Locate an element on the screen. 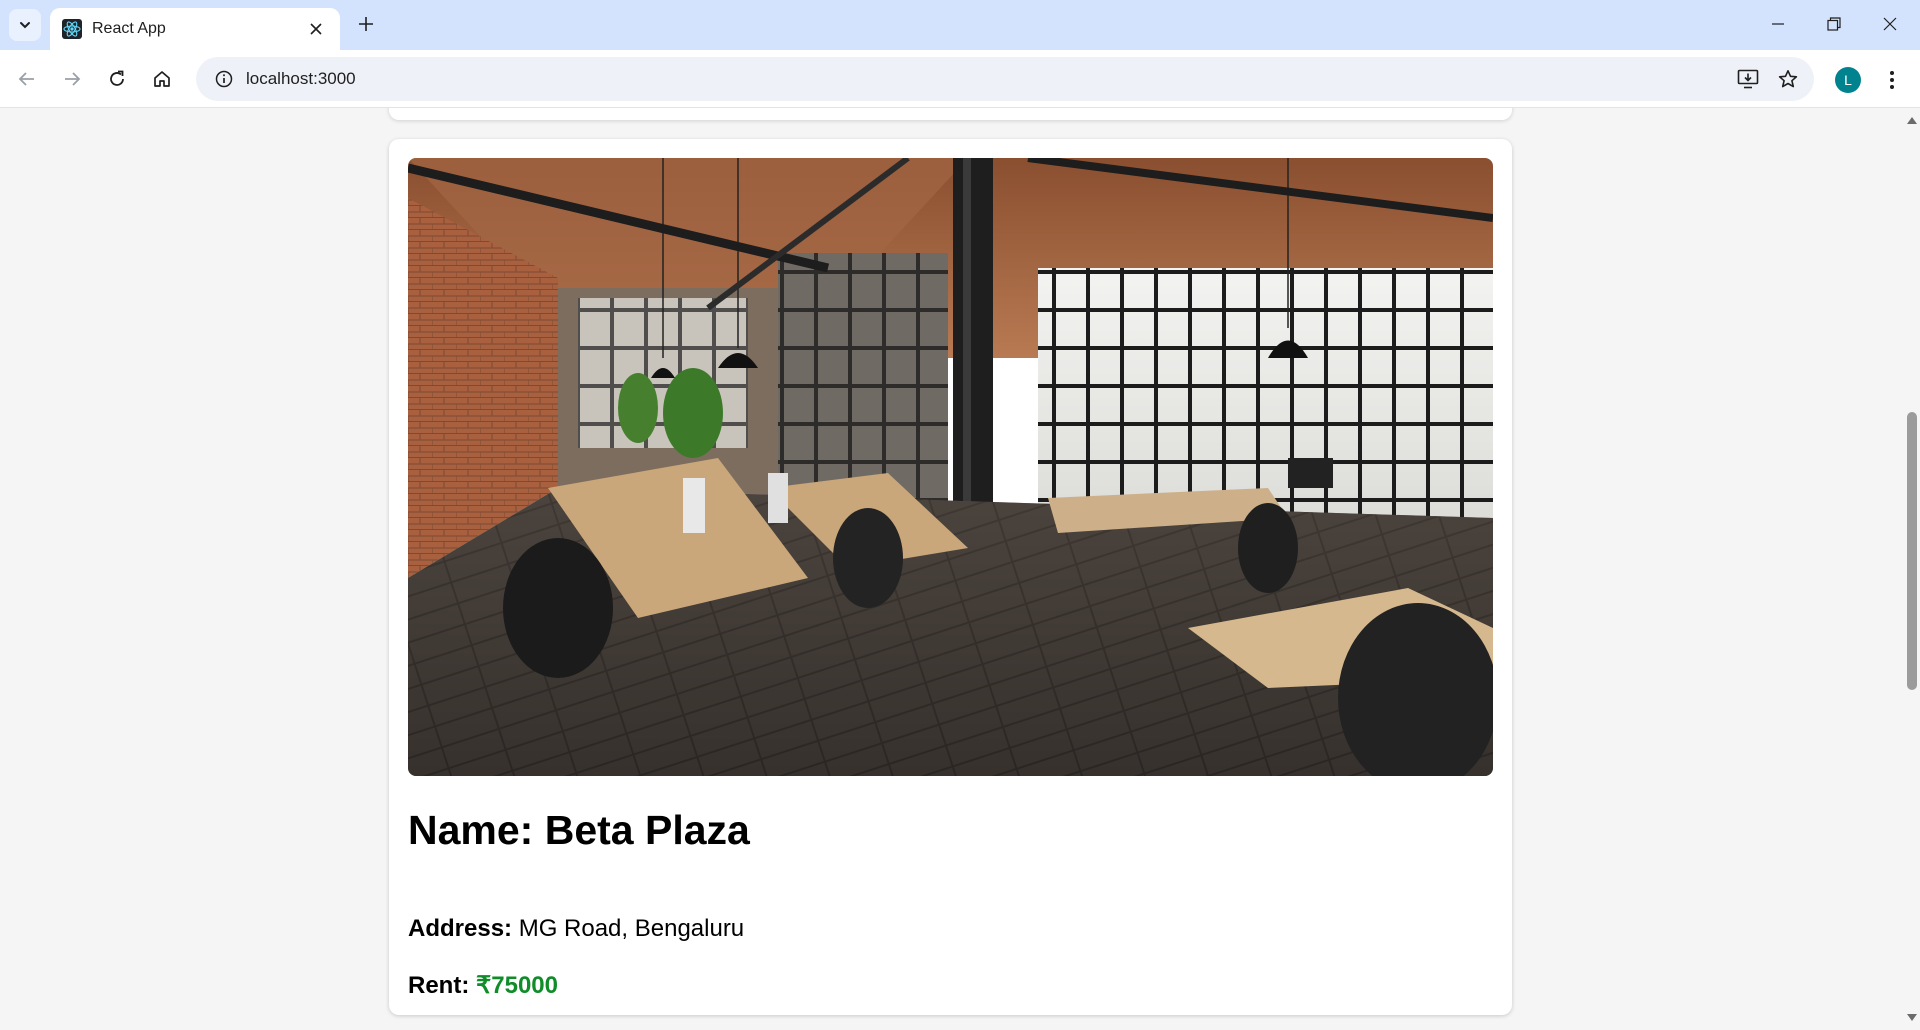 Image resolution: width=1920 pixels, height=1030 pixels. close-window-button is located at coordinates (1890, 24).